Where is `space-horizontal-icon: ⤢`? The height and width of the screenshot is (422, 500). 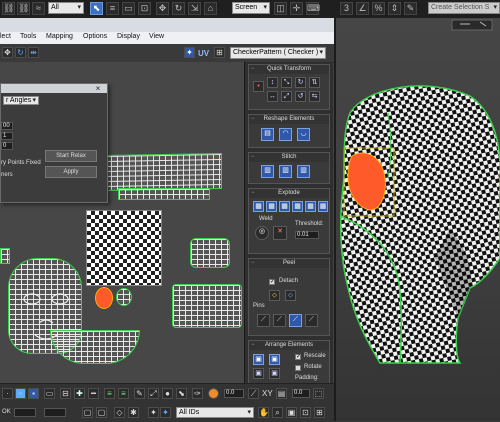 space-horizontal-icon: ⤢ is located at coordinates (286, 96).